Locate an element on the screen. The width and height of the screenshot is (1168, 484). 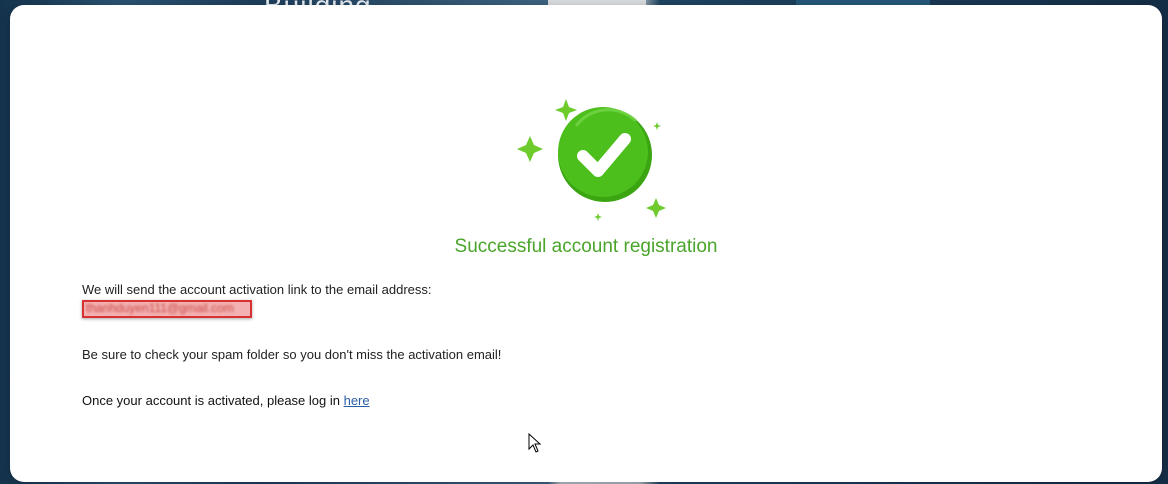
login-link: here is located at coordinates (357, 400).